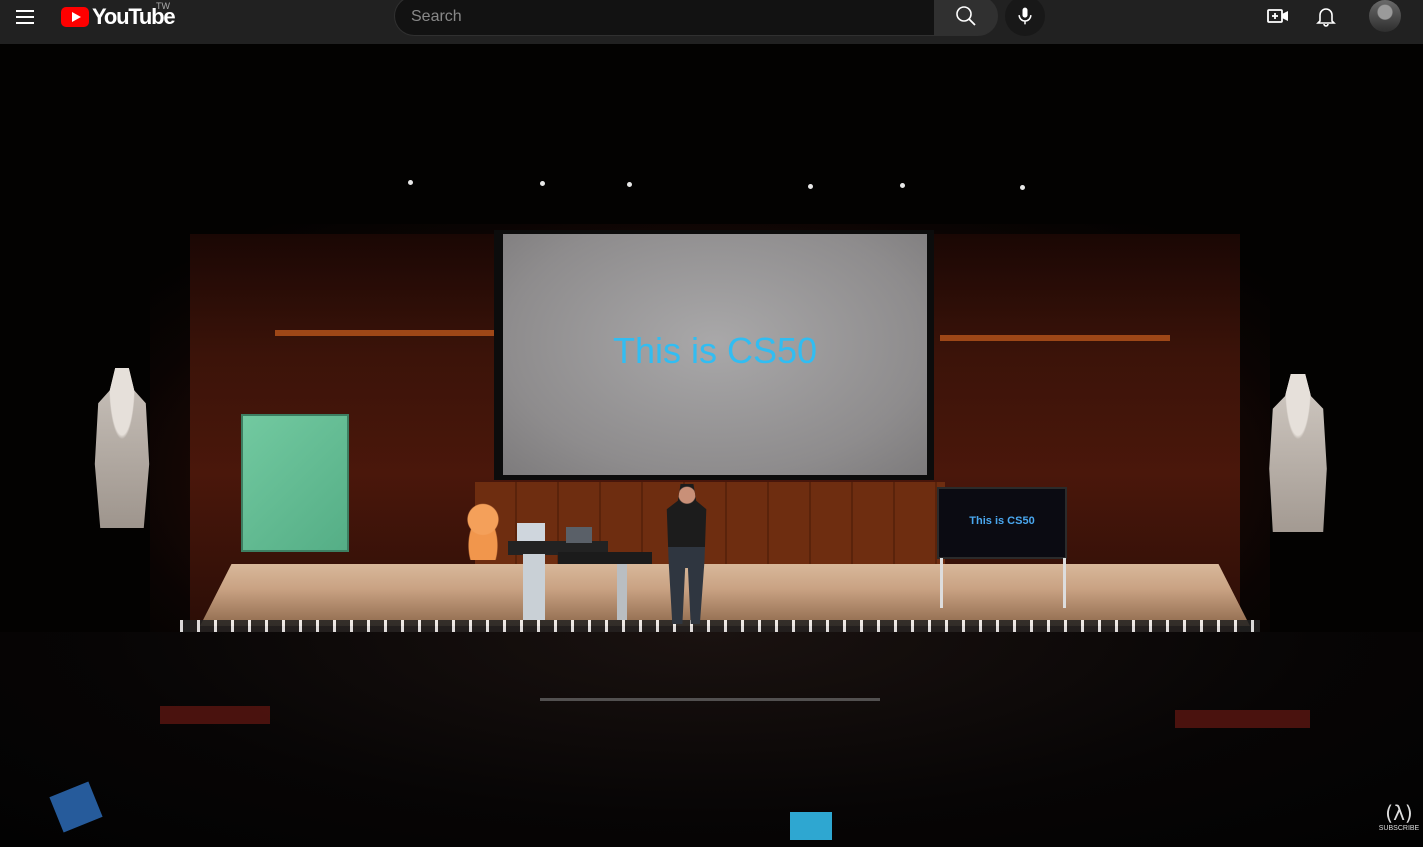  I want to click on stage, so click(725, 595).